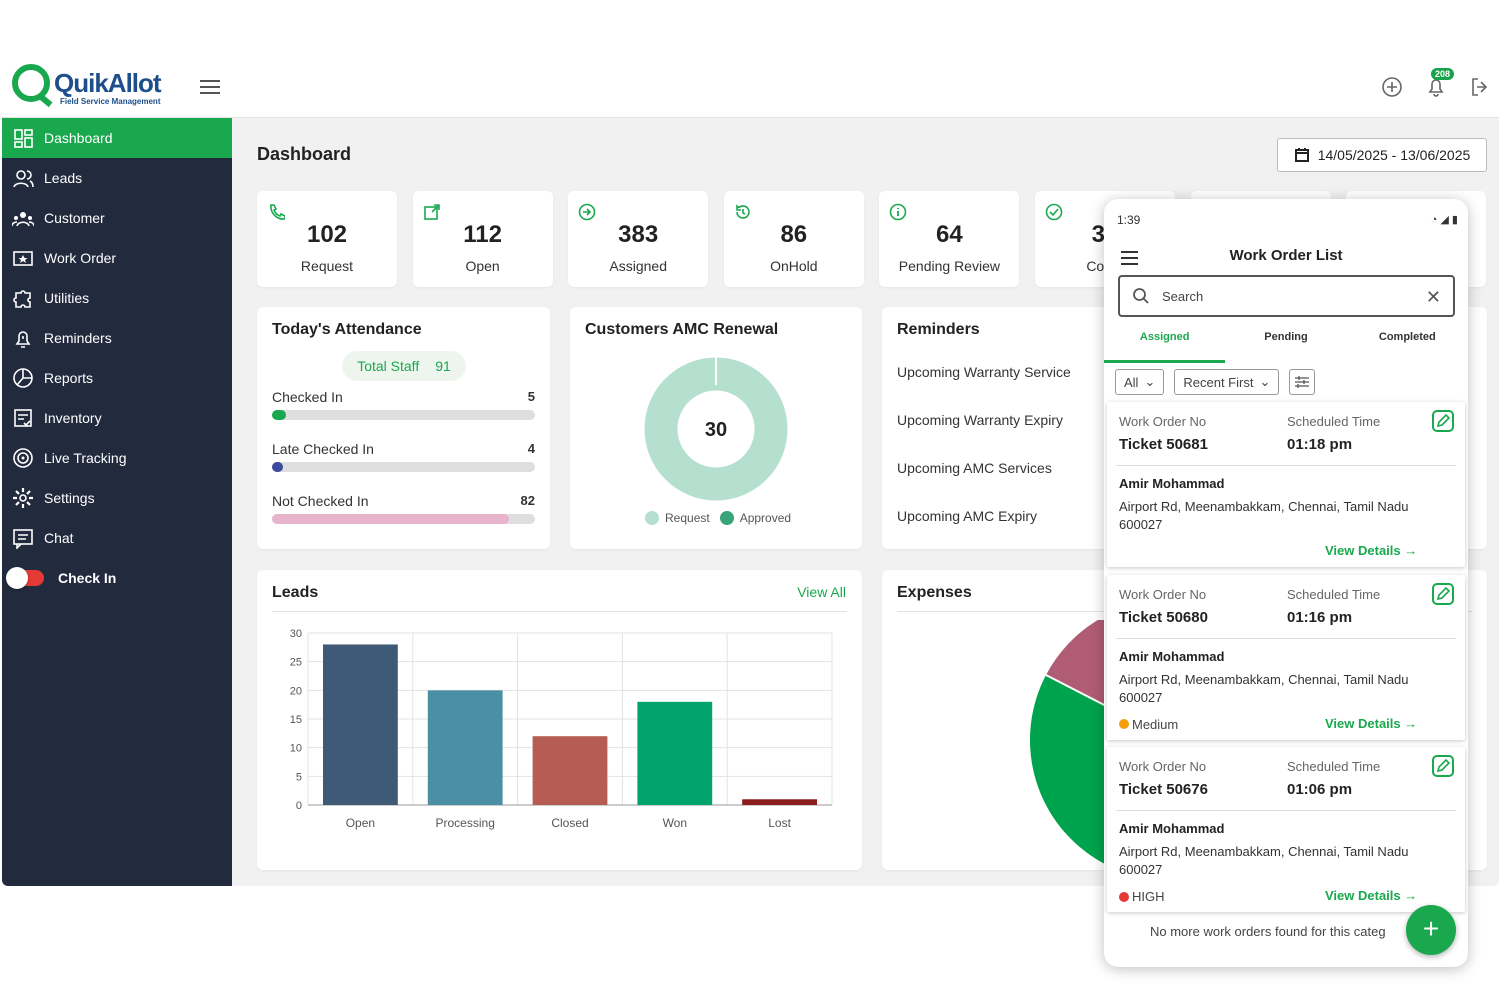  Describe the element at coordinates (1302, 382) in the screenshot. I see `filter-settings-button` at that location.